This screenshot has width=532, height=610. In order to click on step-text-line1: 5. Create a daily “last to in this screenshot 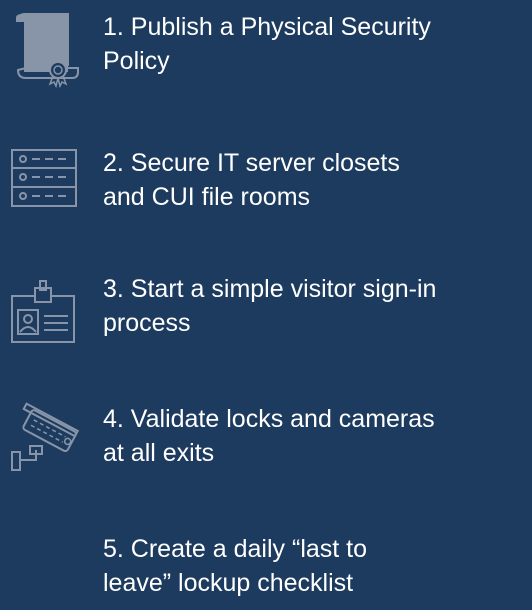, I will do `click(235, 549)`.